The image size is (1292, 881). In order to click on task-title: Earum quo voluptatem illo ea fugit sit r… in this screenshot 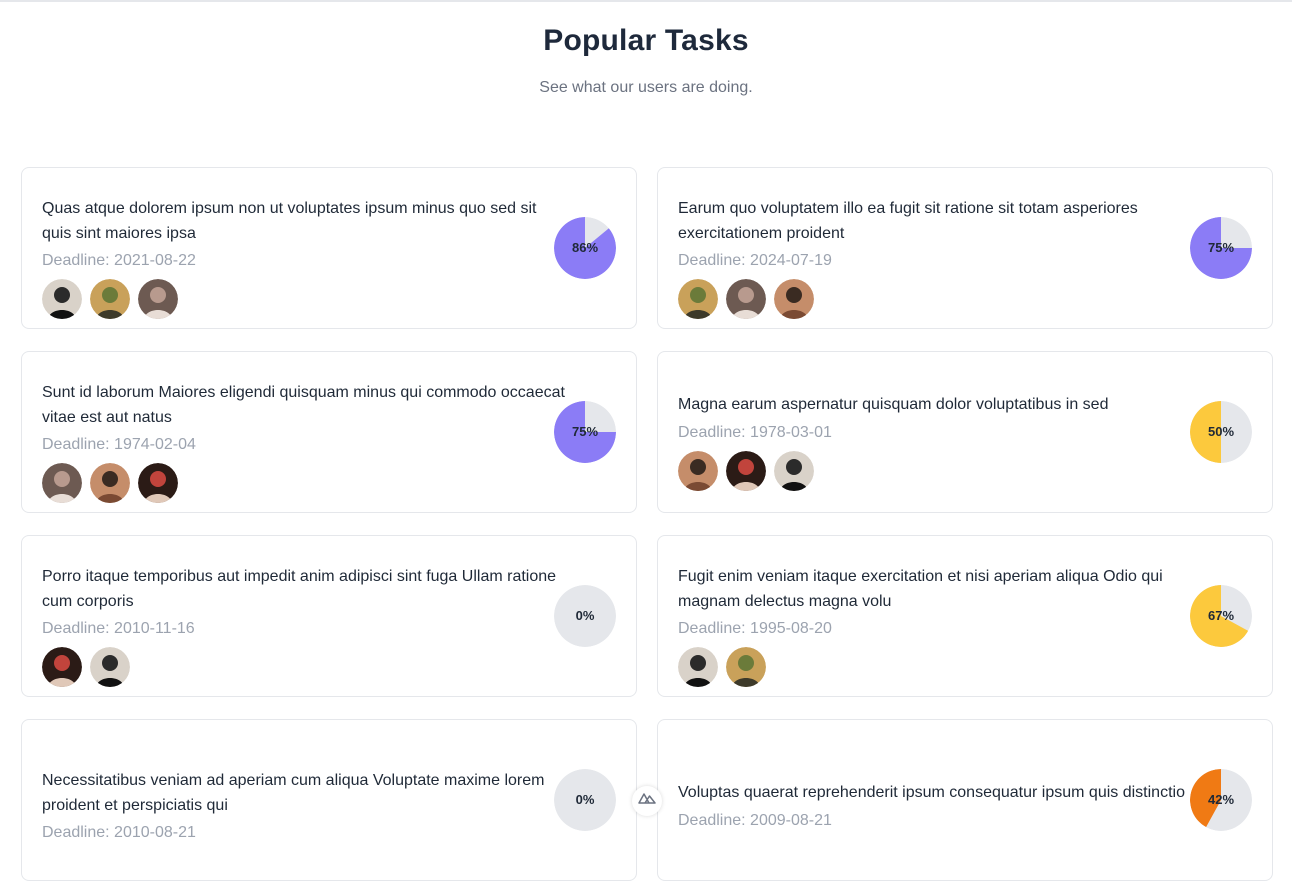, I will do `click(908, 221)`.